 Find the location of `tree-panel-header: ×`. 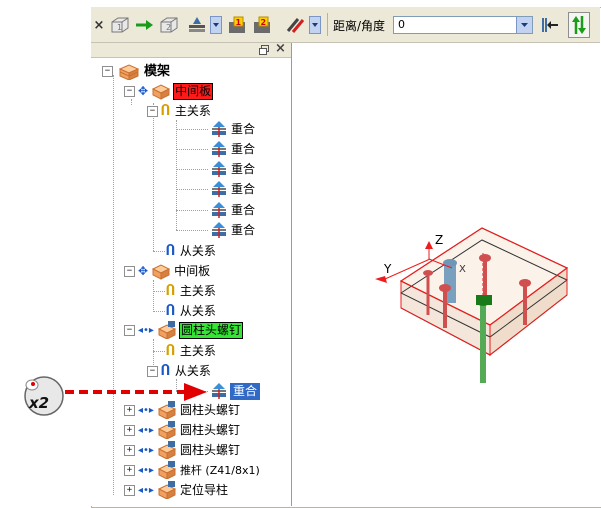

tree-panel-header: × is located at coordinates (191, 49).